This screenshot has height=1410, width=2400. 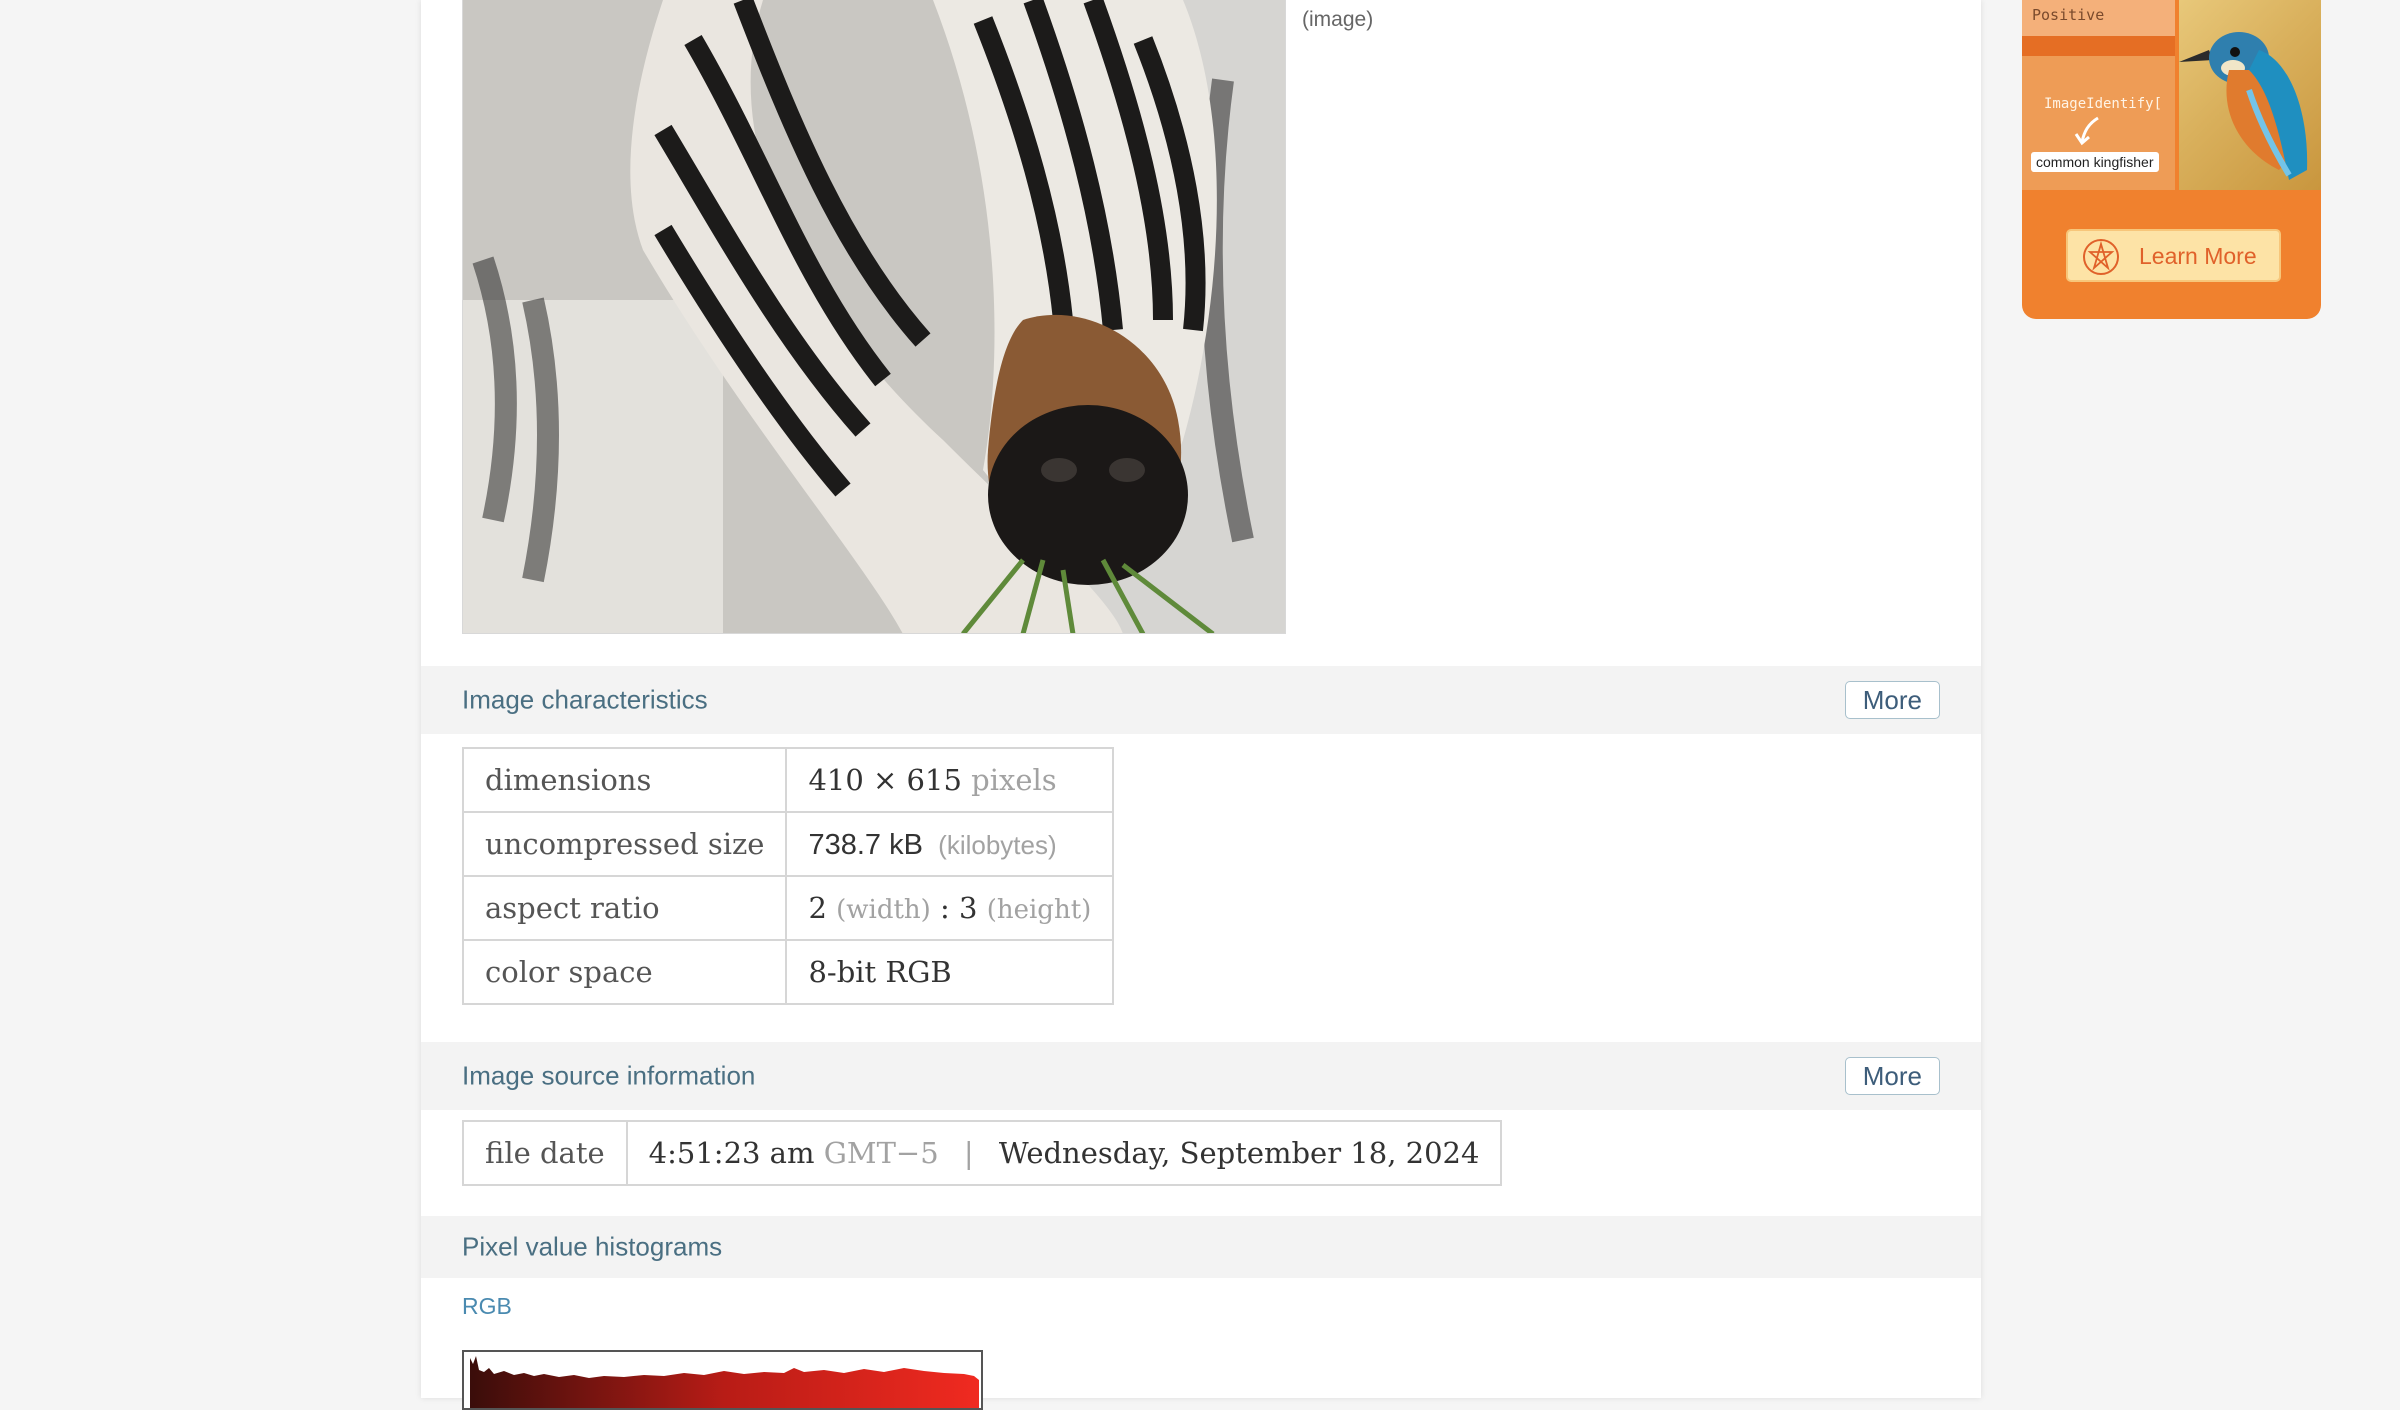 What do you see at coordinates (885, 780) in the screenshot?
I see `dimensions-number: 410 × 615` at bounding box center [885, 780].